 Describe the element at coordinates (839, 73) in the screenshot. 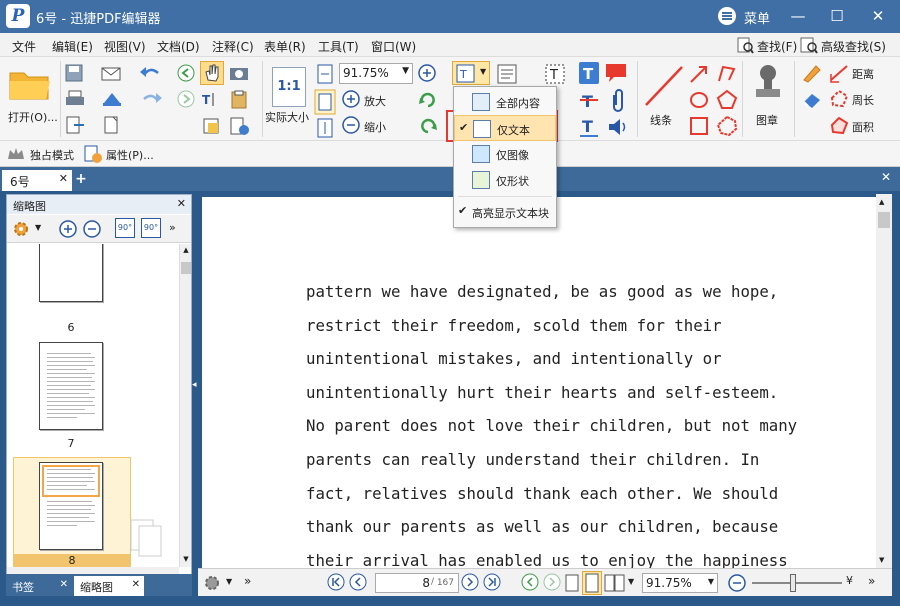

I see `distance-icon` at that location.